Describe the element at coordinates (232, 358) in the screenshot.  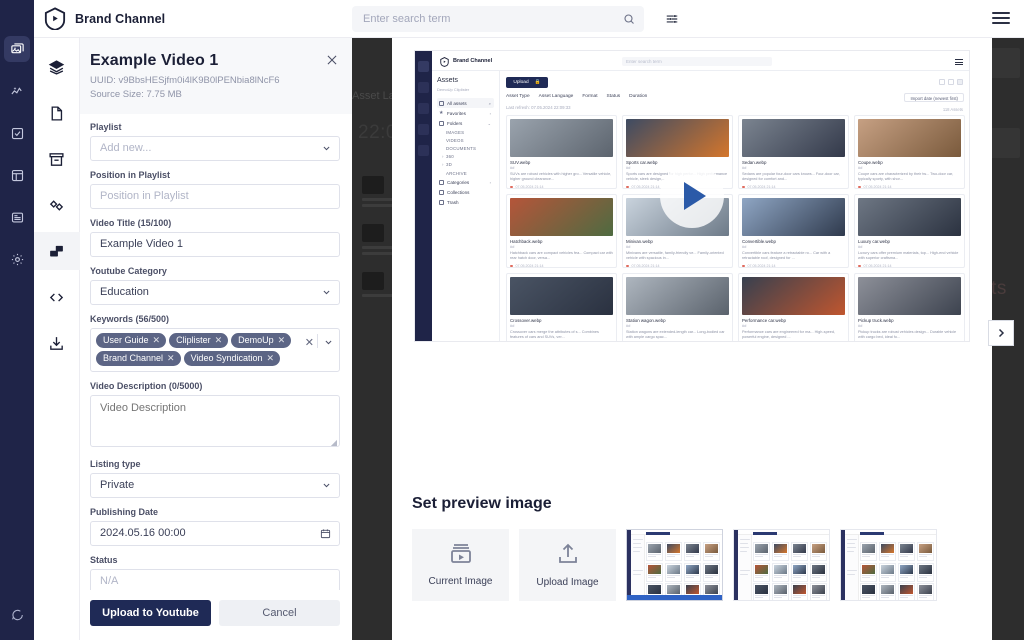
I see `keyword-tag: Video Syndication ✕` at that location.